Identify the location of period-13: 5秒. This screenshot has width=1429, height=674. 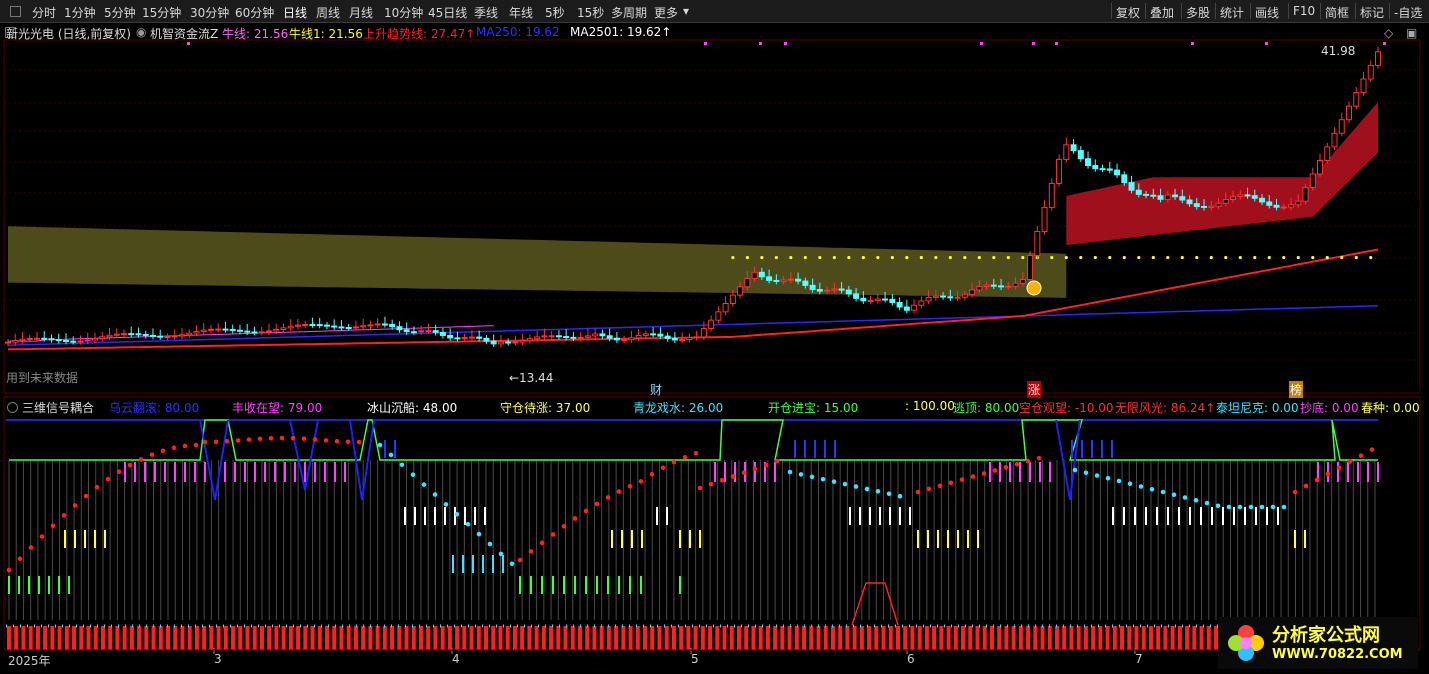
(555, 12).